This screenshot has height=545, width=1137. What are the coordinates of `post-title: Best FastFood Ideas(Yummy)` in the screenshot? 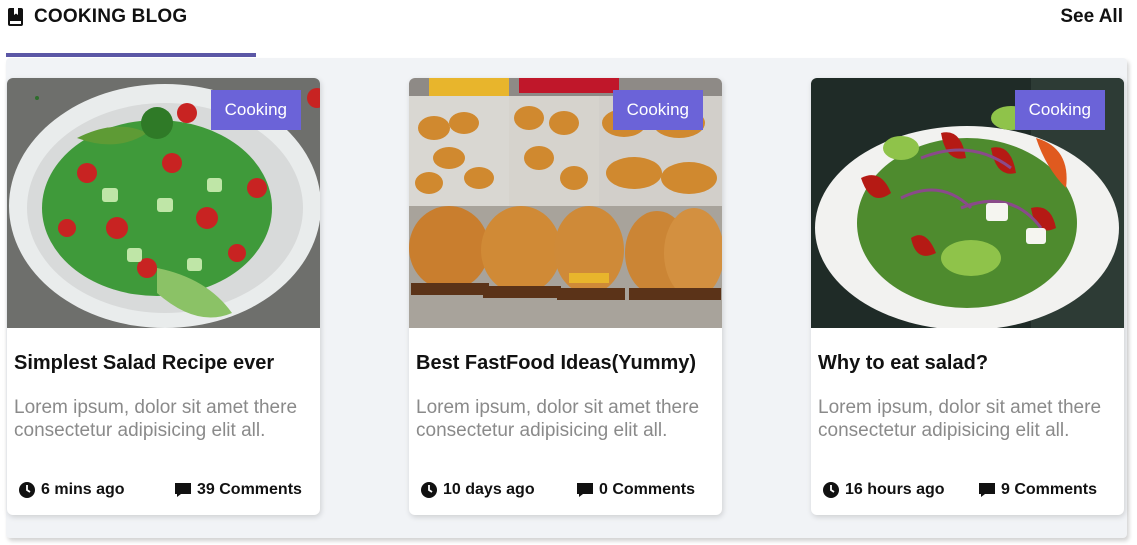 It's located at (556, 363).